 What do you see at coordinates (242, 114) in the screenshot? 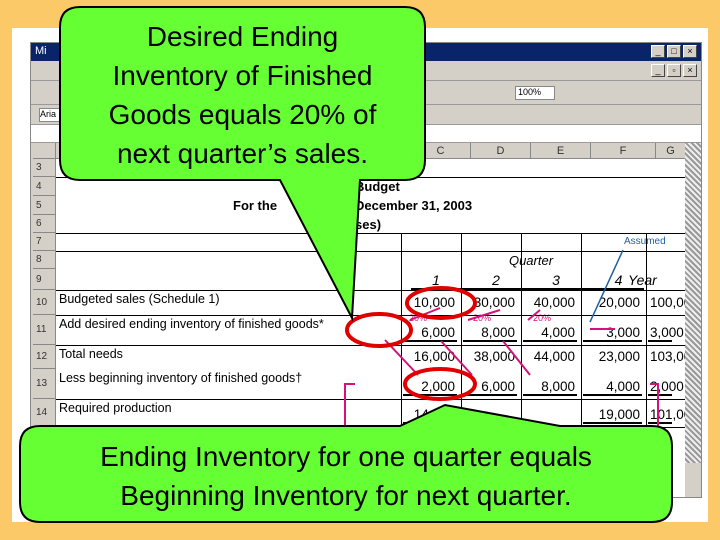
I see `callout-line: Goods equals 20% of` at bounding box center [242, 114].